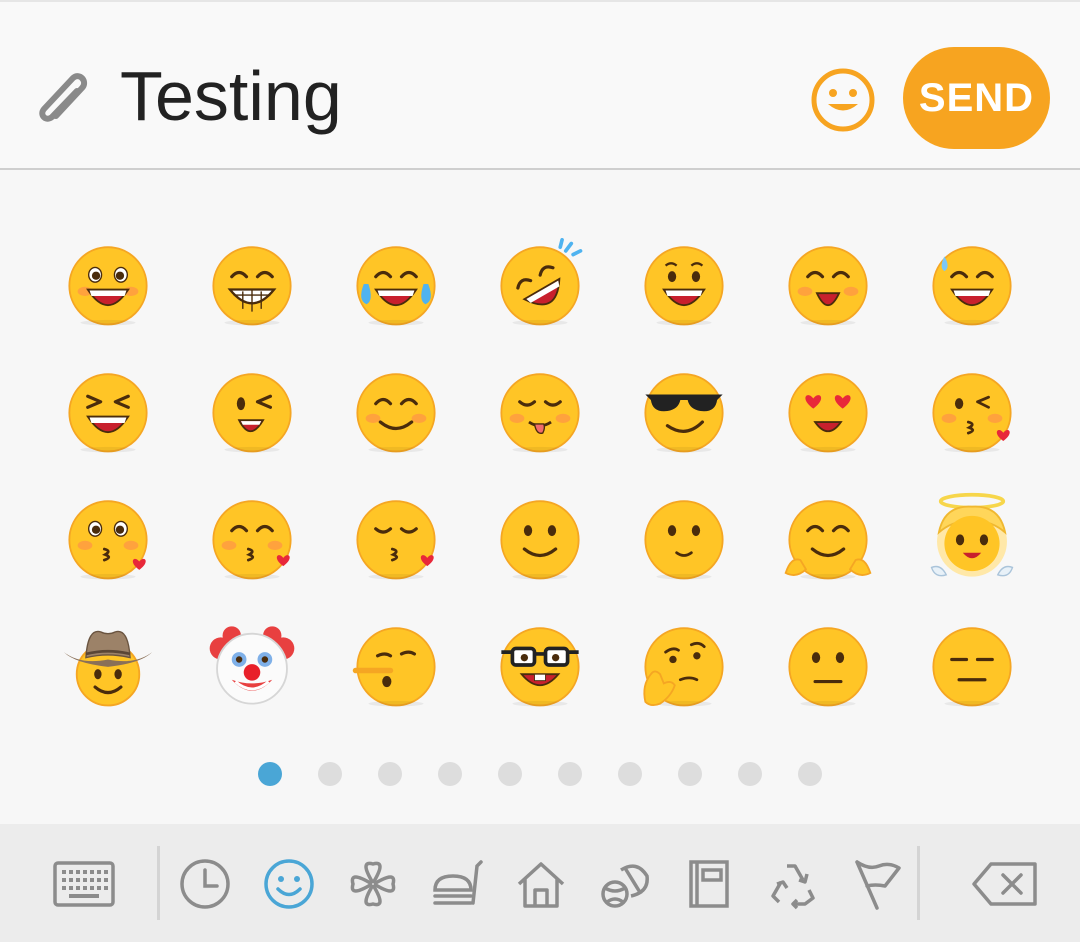 The height and width of the screenshot is (942, 1080). Describe the element at coordinates (84, 884) in the screenshot. I see `keyboard-icon` at that location.